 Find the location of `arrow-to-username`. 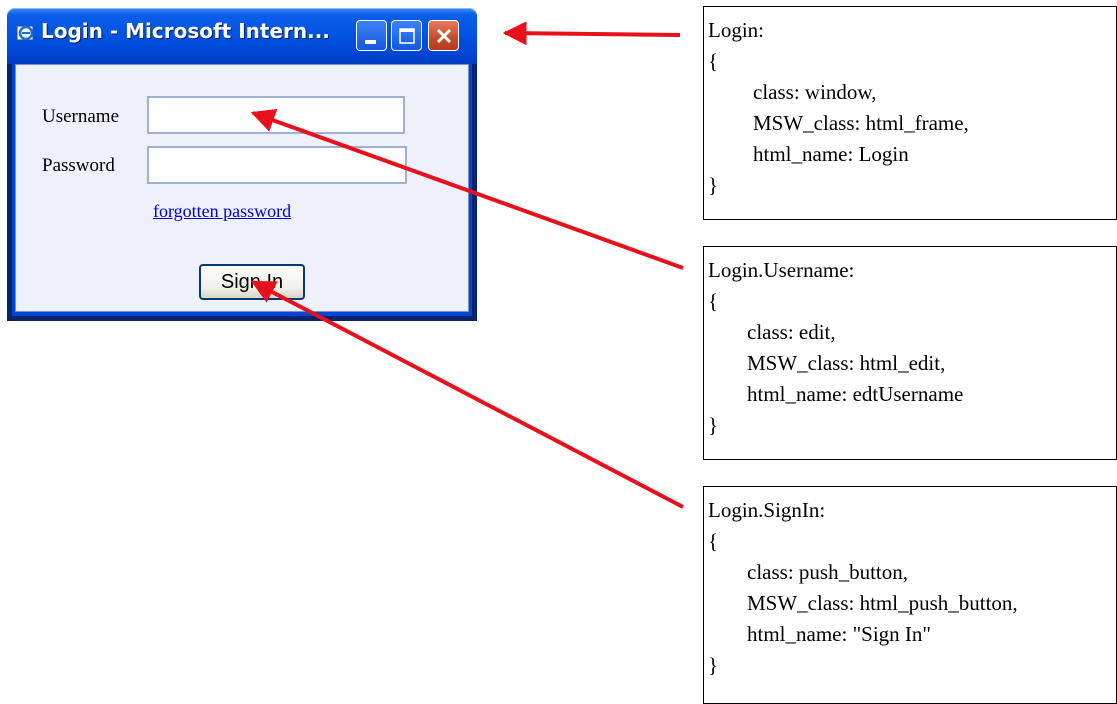

arrow-to-username is located at coordinates (467, 189).